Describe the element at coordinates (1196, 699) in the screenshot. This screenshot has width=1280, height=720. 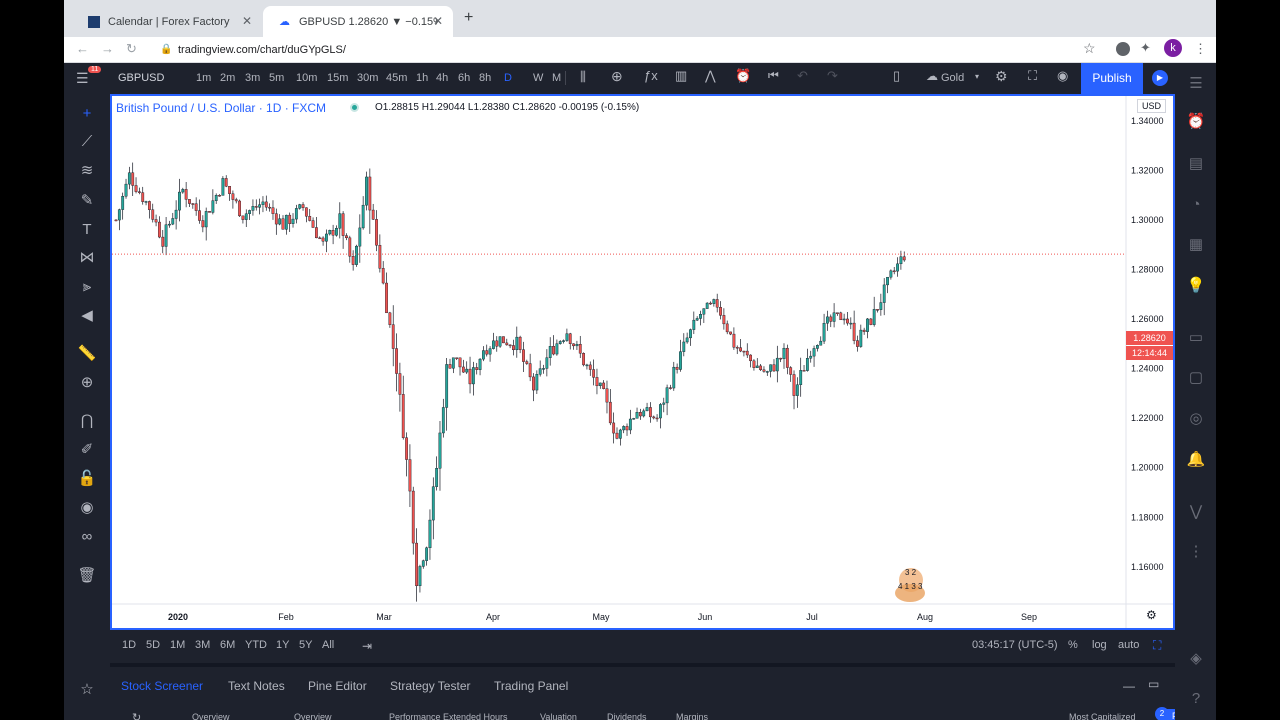
I see `help-icon: ?` at that location.